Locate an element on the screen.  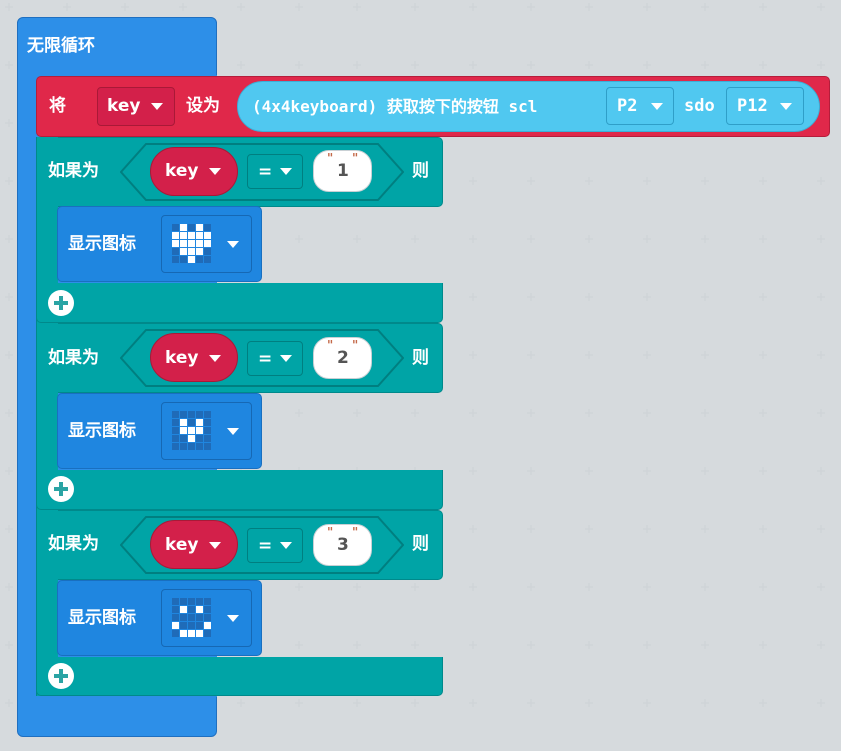
scl-chevron-down-icon is located at coordinates (657, 106).